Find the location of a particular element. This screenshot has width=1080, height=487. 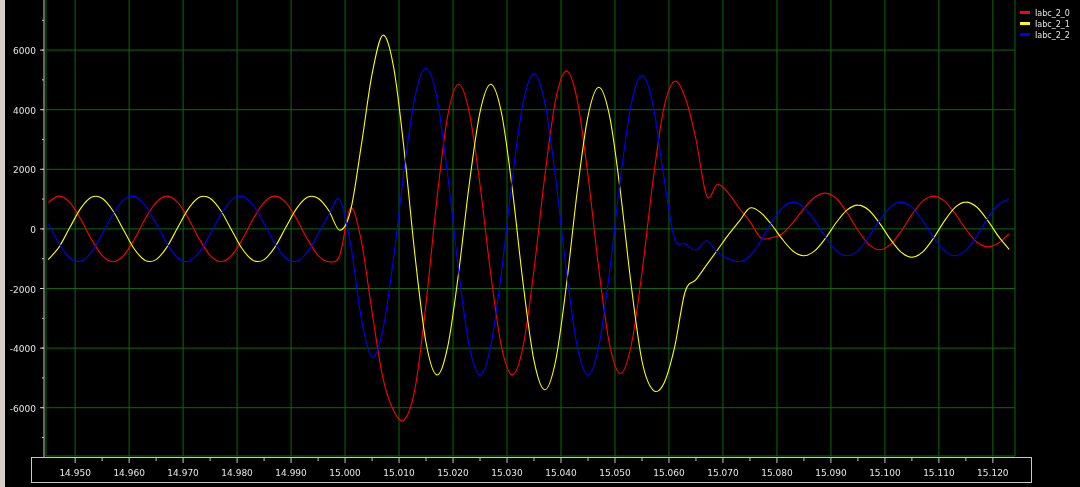

y-tick-label: 0 is located at coordinates (33, 229).